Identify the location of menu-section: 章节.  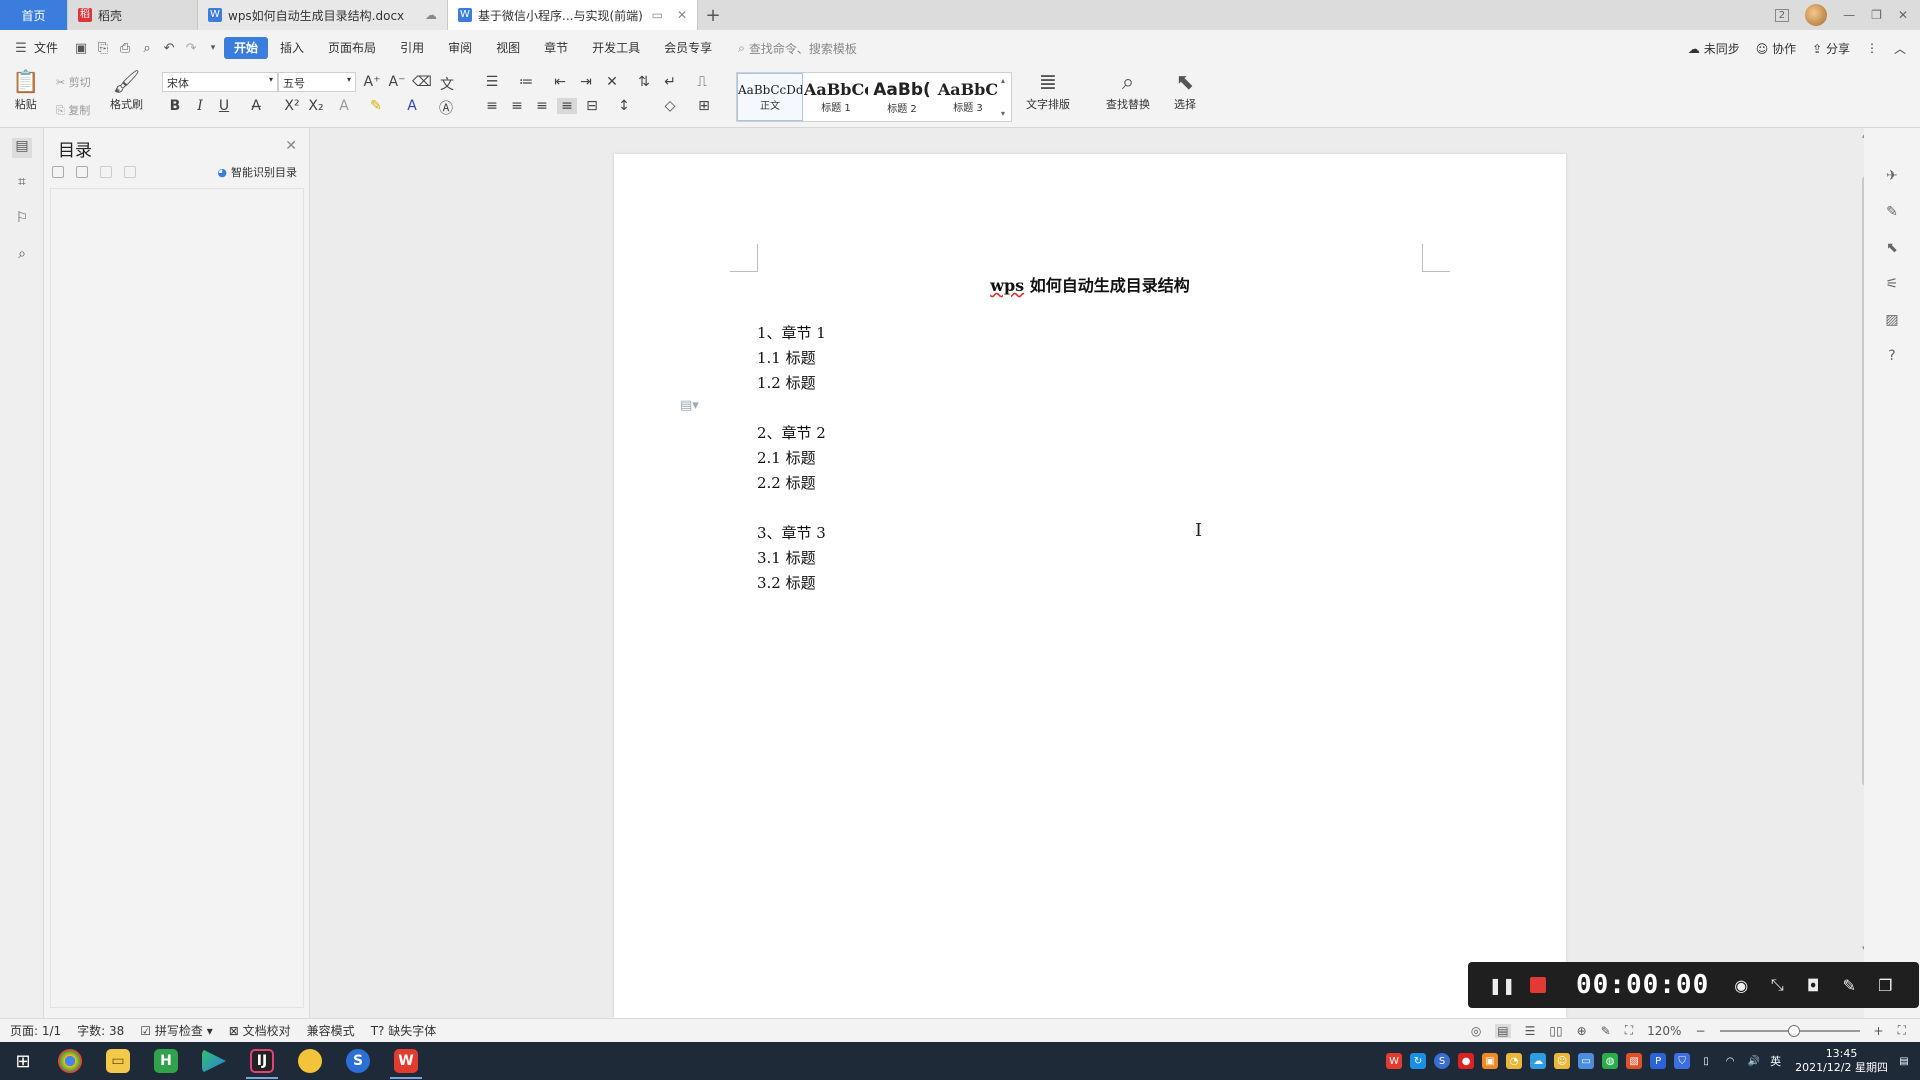
(556, 48).